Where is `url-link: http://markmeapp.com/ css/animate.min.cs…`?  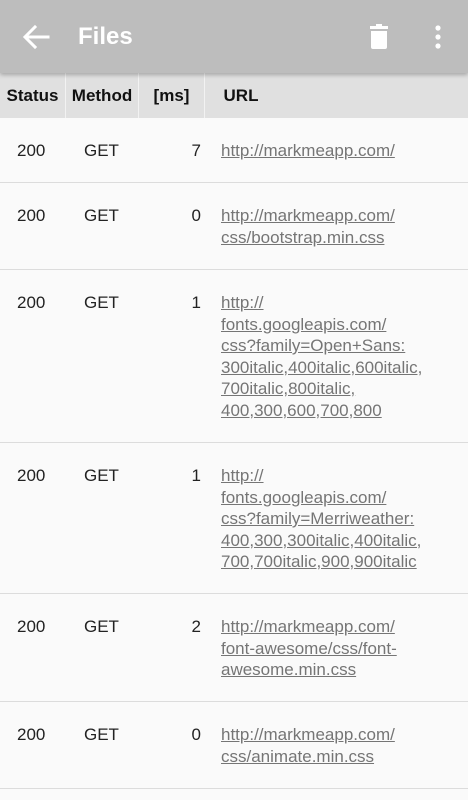 url-link: http://markmeapp.com/ css/animate.min.cs… is located at coordinates (341, 745).